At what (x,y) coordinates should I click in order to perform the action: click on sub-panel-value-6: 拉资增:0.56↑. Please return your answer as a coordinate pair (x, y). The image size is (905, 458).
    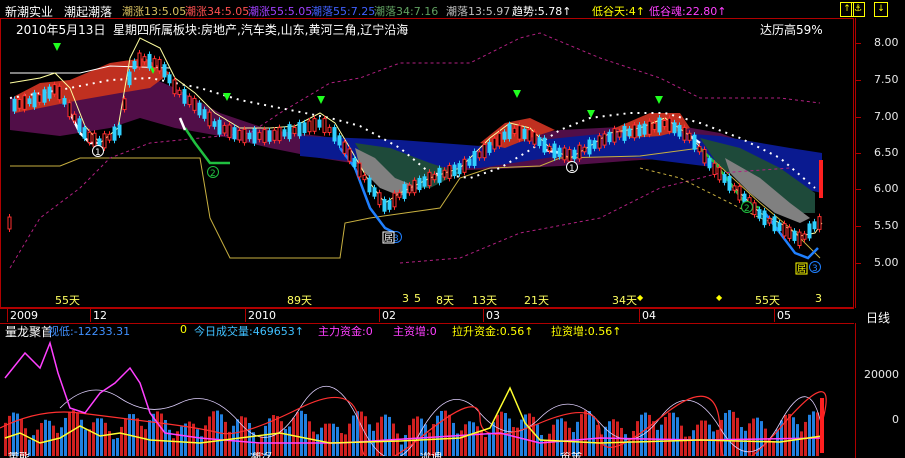
    Looking at the image, I should click on (586, 331).